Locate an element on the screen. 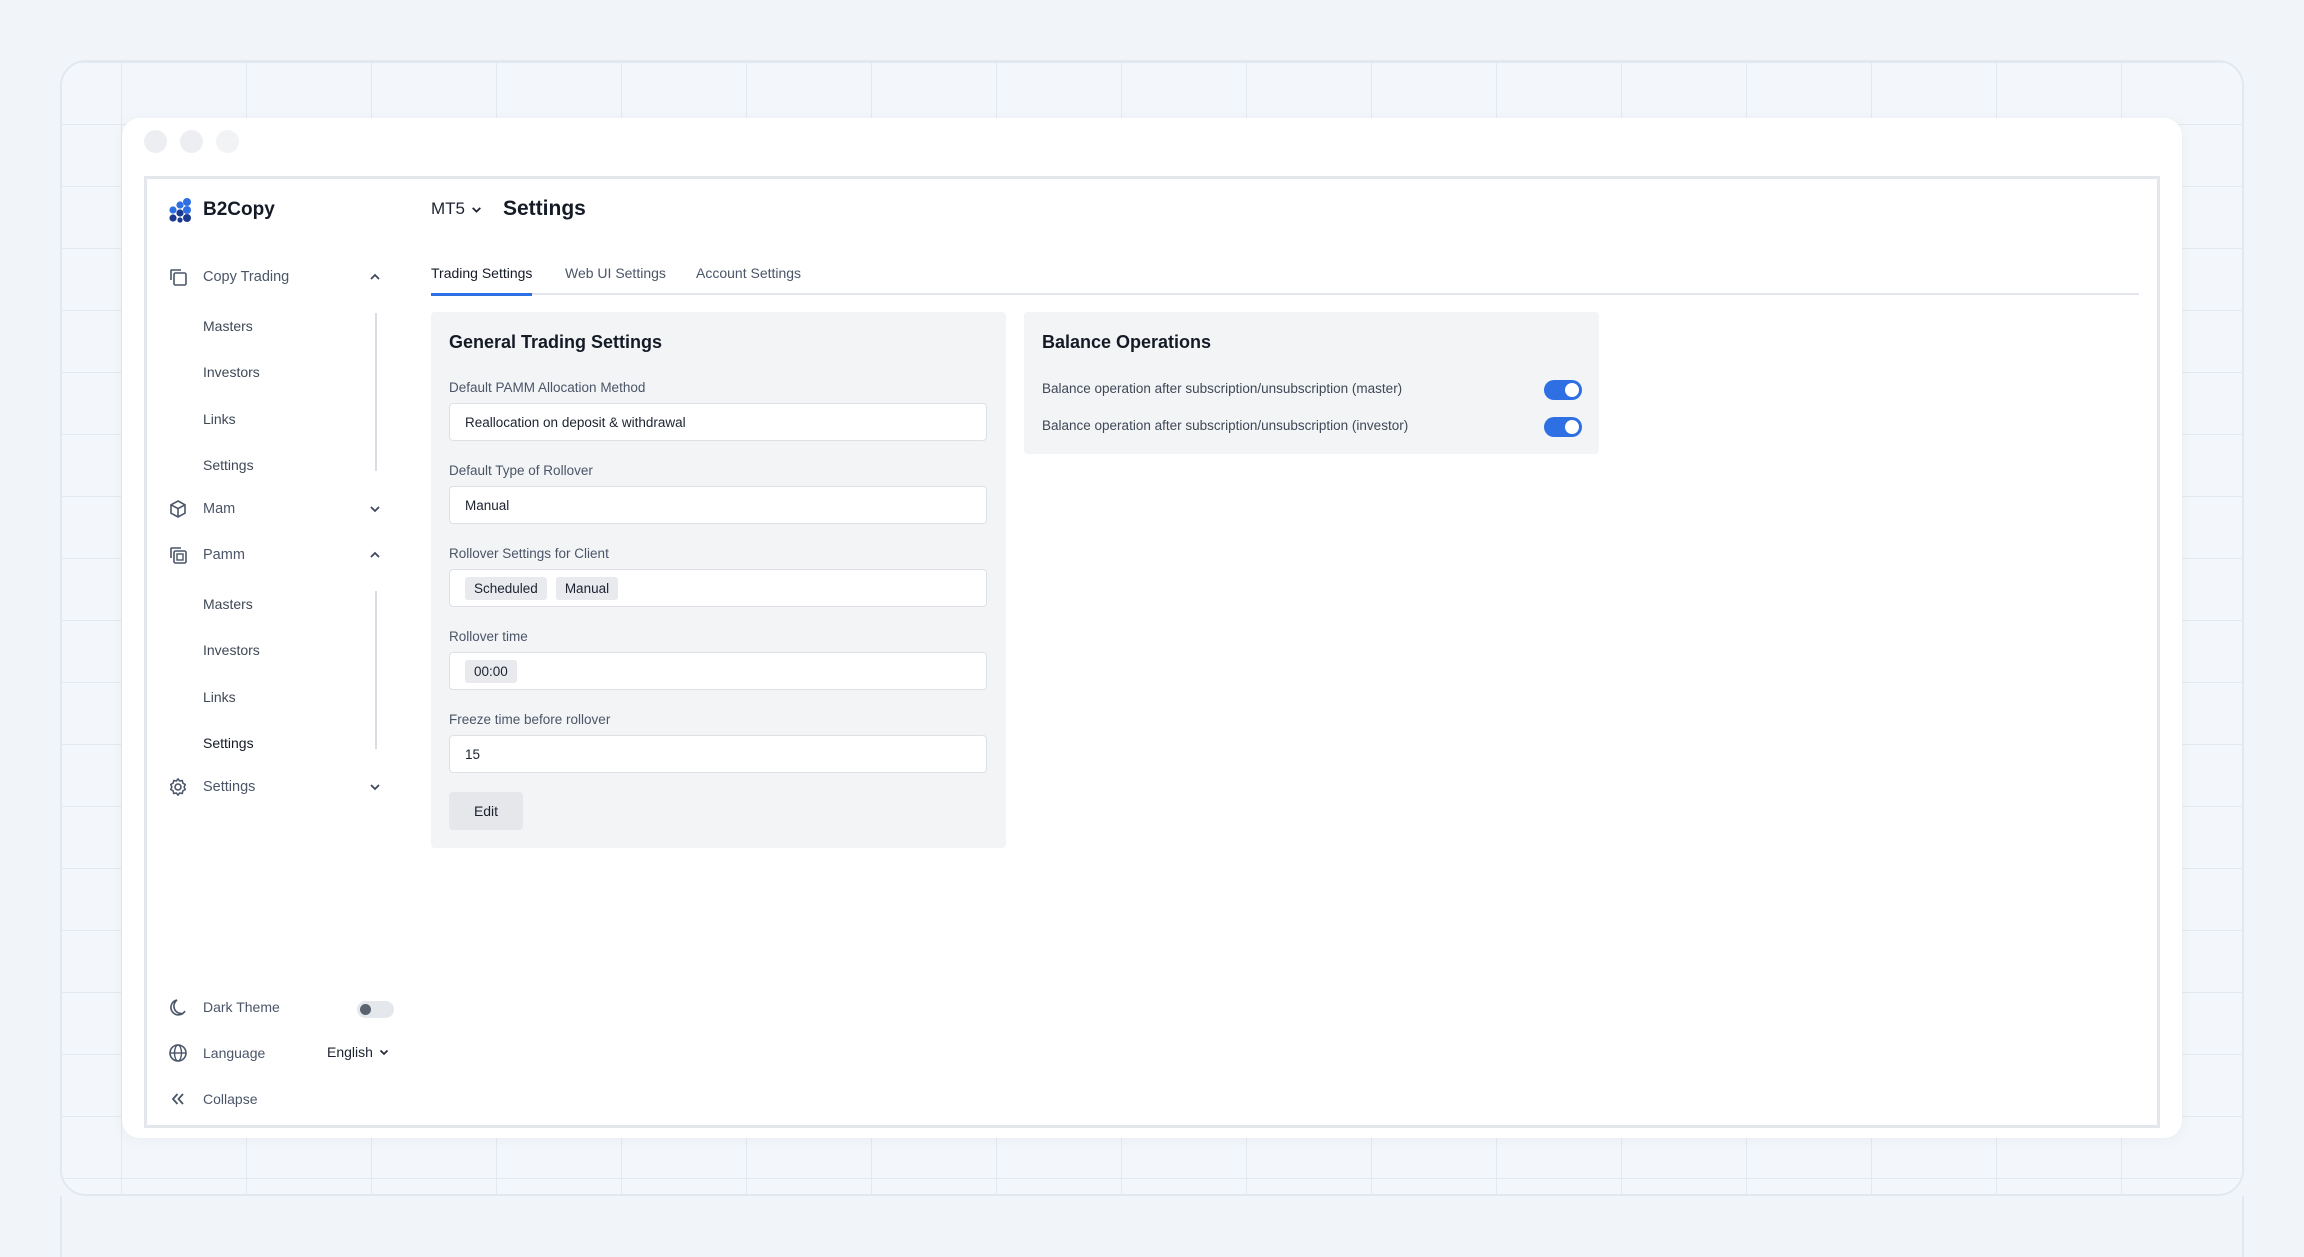  freeze-time-label: Freeze time before rollover is located at coordinates (530, 719).